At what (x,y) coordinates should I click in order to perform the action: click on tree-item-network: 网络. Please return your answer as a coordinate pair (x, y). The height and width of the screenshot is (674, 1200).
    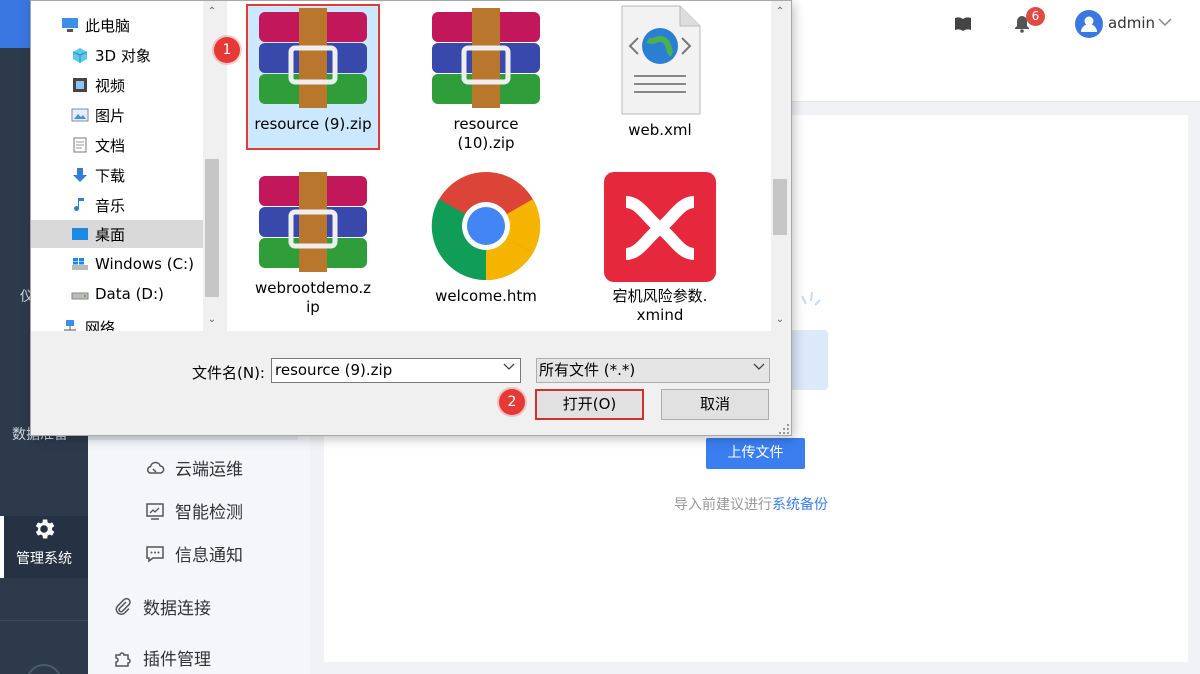
    Looking at the image, I should click on (132, 322).